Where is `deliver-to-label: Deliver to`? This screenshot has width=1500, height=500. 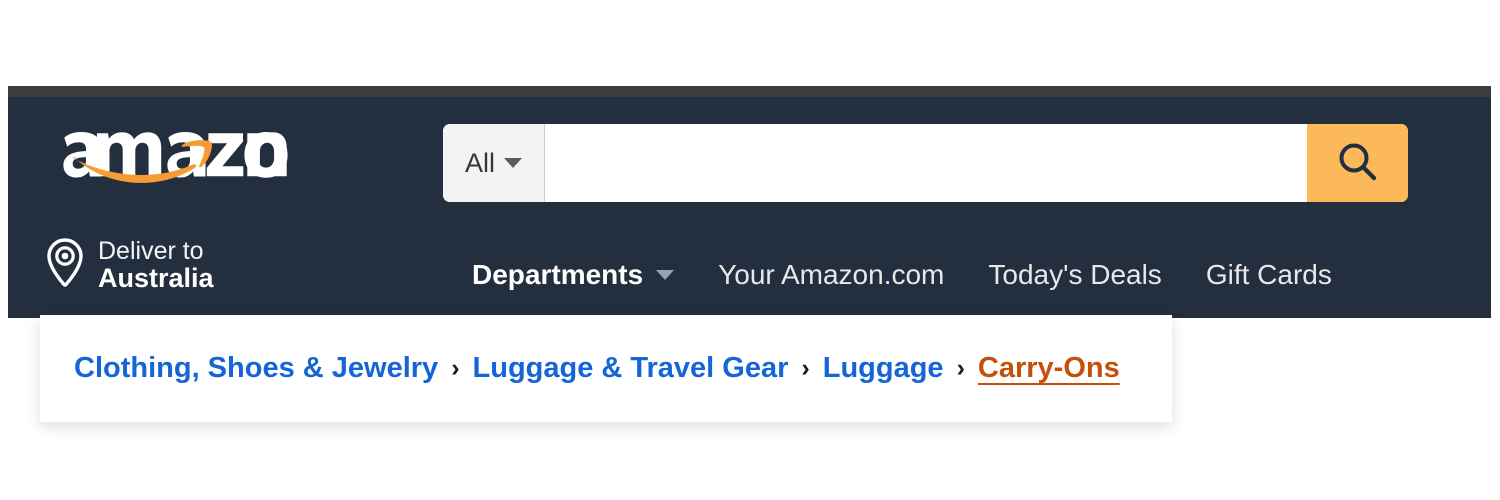
deliver-to-label: Deliver to is located at coordinates (151, 250).